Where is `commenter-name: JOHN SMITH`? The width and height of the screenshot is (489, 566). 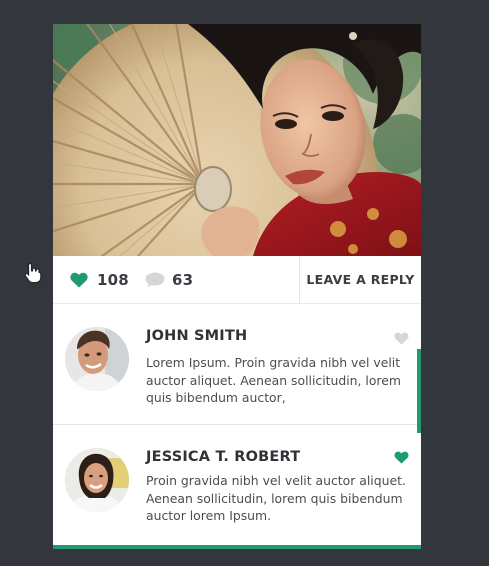
commenter-name: JOHN SMITH is located at coordinates (197, 336).